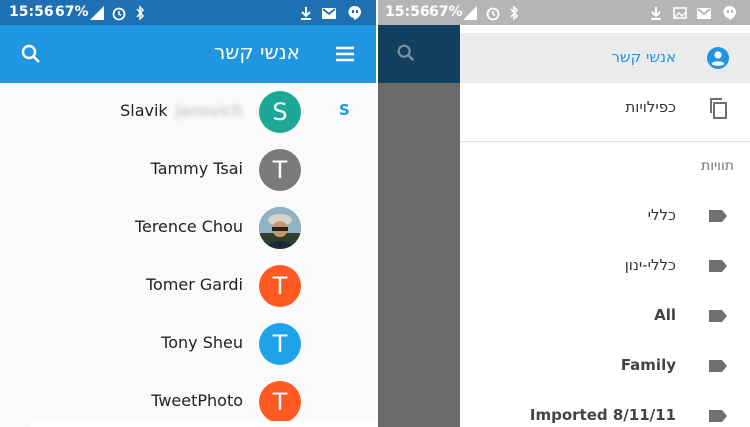 This screenshot has width=750, height=427. I want to click on contact-avatar: S, so click(280, 112).